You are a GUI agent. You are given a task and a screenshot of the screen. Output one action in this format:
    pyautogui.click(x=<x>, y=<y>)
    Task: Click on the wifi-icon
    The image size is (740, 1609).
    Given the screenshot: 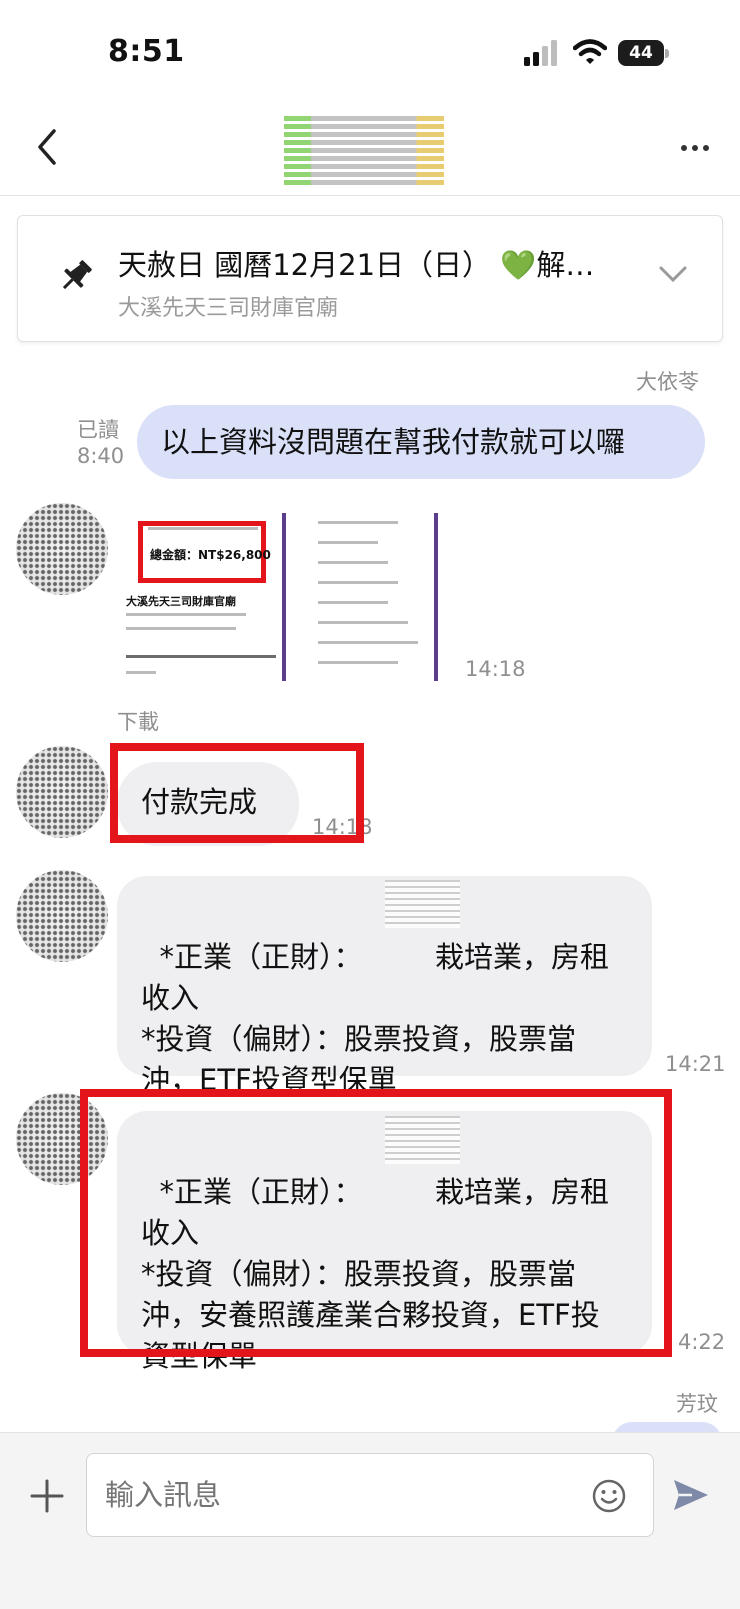 What is the action you would take?
    pyautogui.click(x=590, y=51)
    